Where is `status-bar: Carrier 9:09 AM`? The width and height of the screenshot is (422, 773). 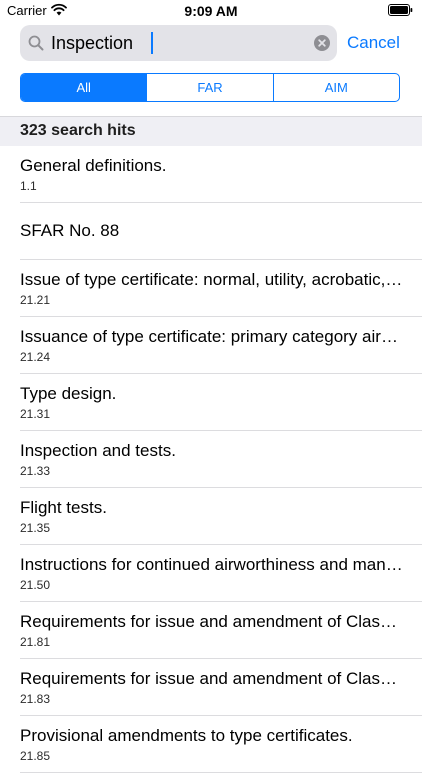
status-bar: Carrier 9:09 AM is located at coordinates (211, 11).